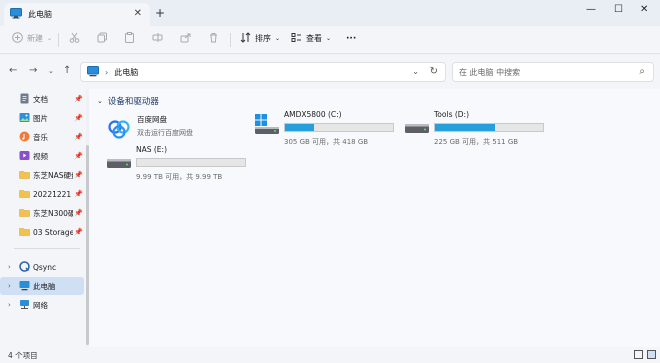  I want to click on sidebar-item-music: 音乐 📌, so click(42, 137).